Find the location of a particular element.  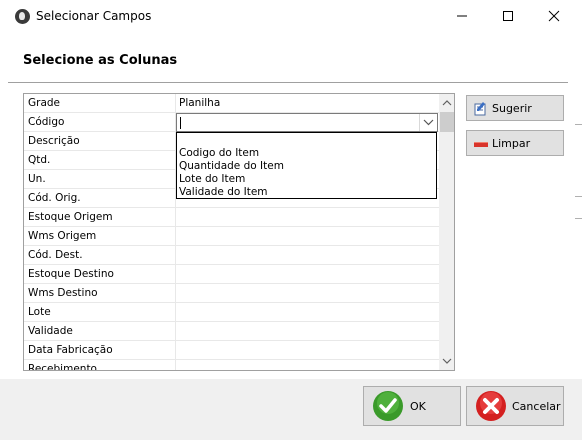

table-row: Estoque Destino is located at coordinates (231, 274).